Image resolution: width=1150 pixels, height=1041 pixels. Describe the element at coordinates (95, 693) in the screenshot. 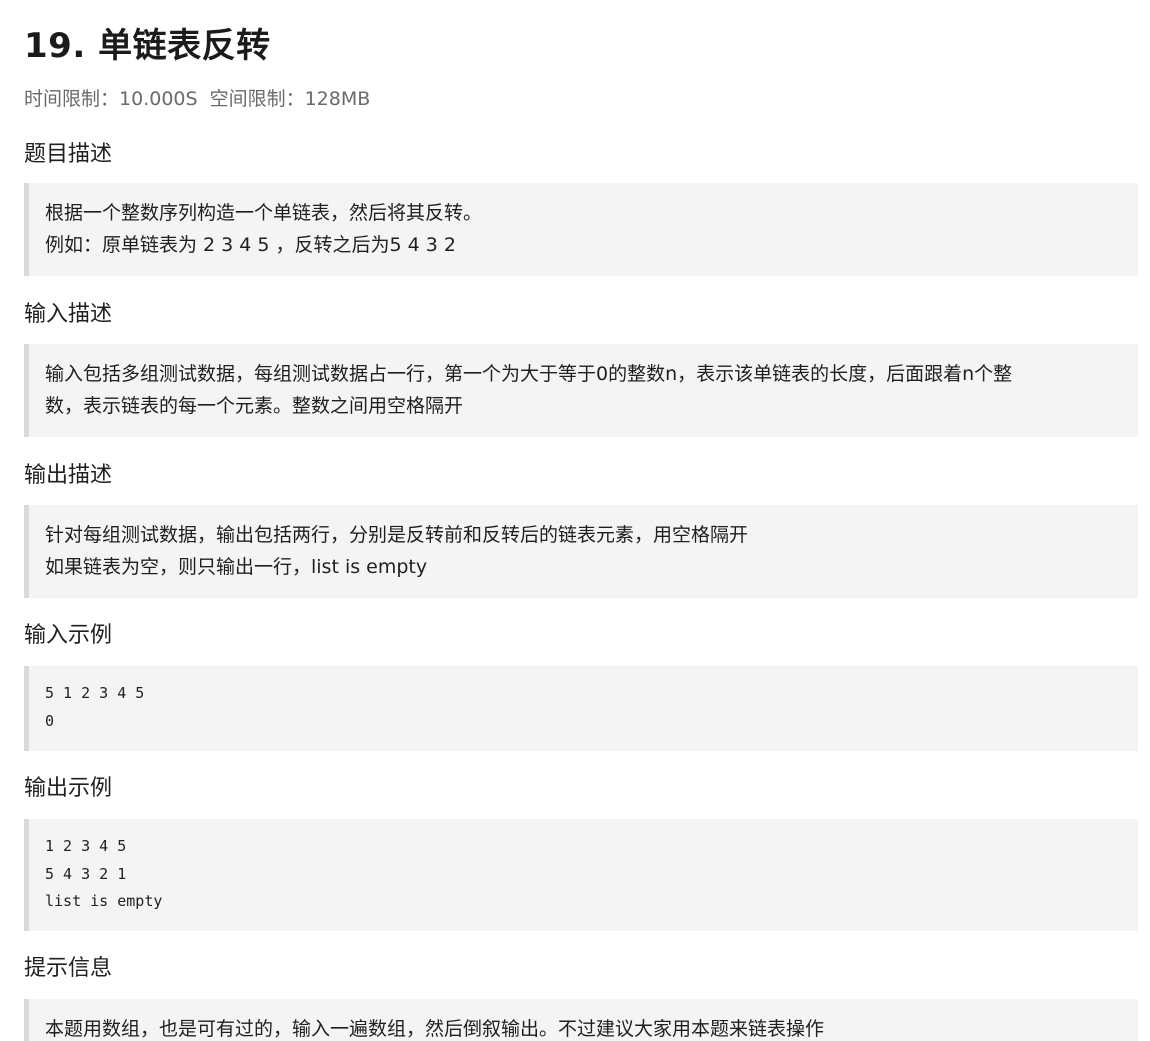

I see `sample-input-line: 5 1 2 3 4 5` at that location.